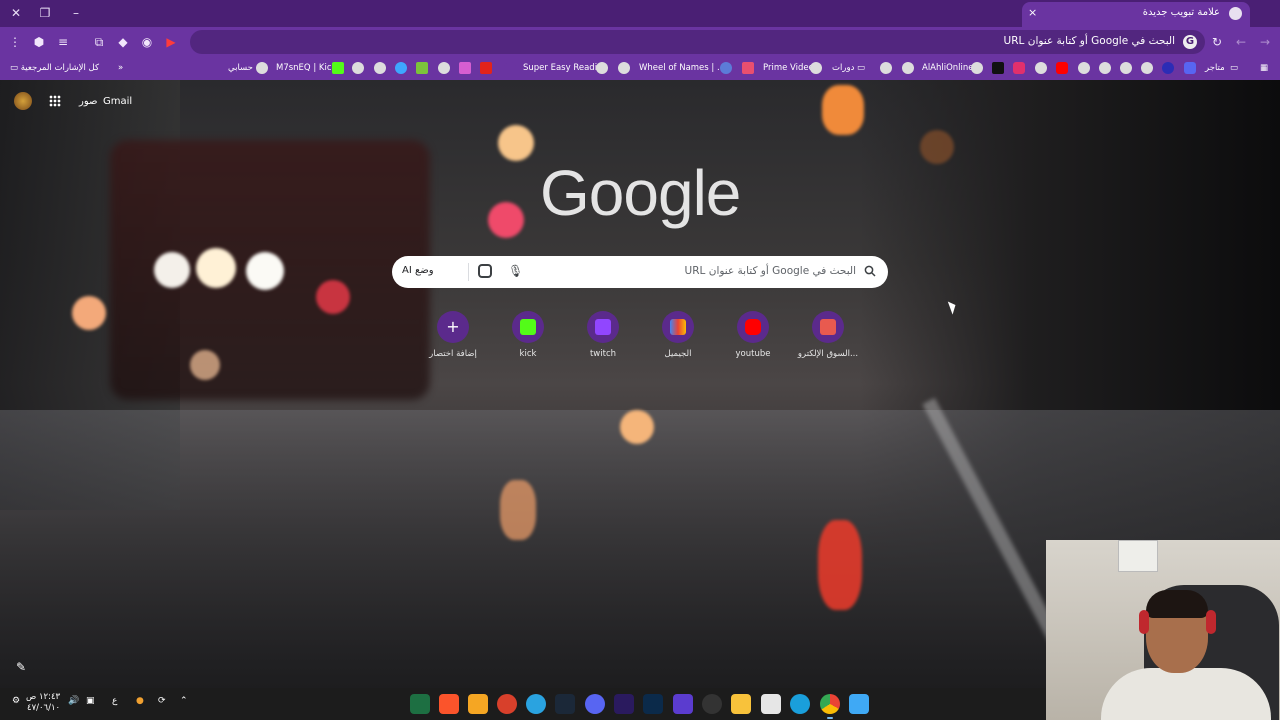 The image size is (1280, 720). I want to click on discord-icon, so click(595, 704).